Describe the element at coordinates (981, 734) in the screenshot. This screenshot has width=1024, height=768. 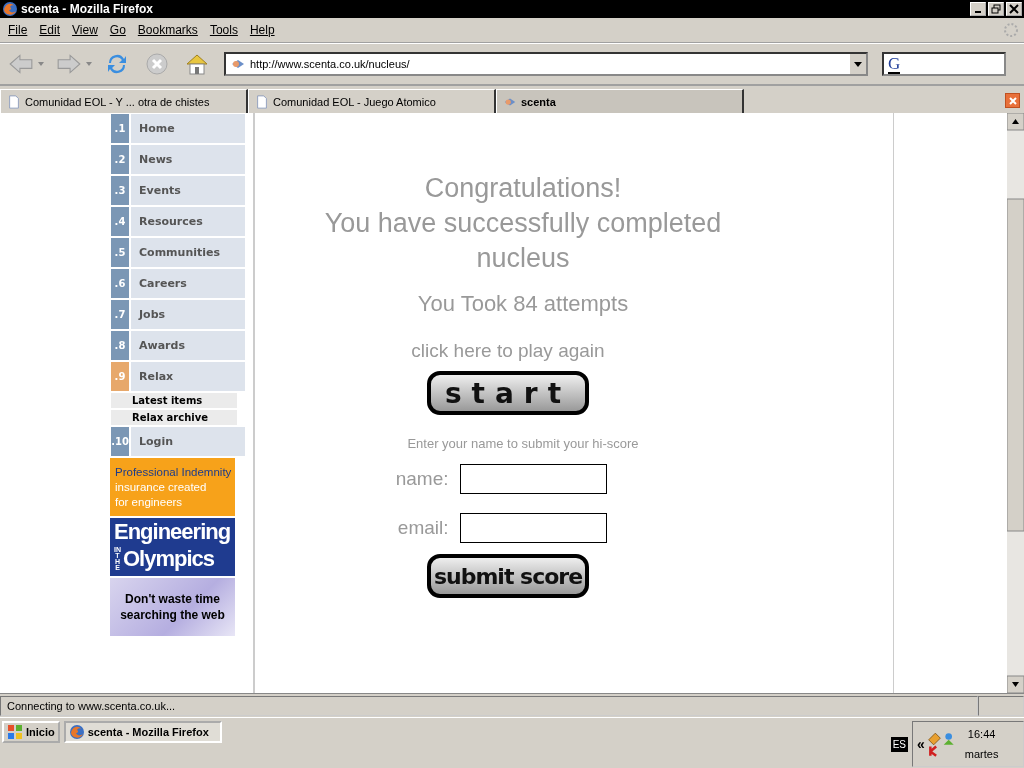
I see `clock-time: 16:44` at that location.